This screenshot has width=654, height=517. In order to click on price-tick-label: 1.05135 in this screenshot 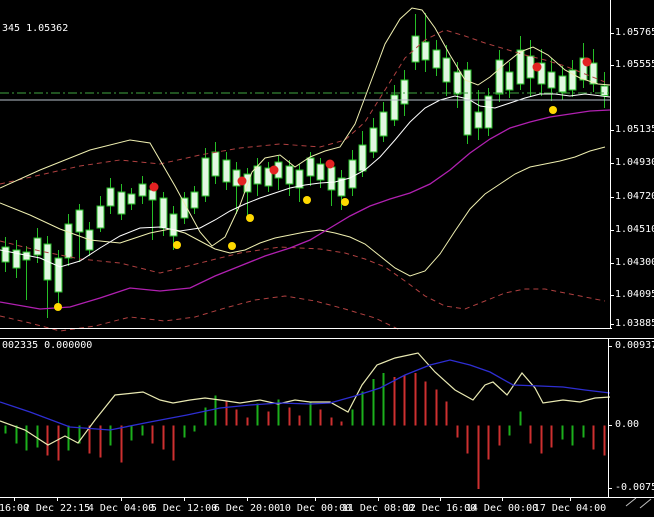, I will do `click(634, 129)`.